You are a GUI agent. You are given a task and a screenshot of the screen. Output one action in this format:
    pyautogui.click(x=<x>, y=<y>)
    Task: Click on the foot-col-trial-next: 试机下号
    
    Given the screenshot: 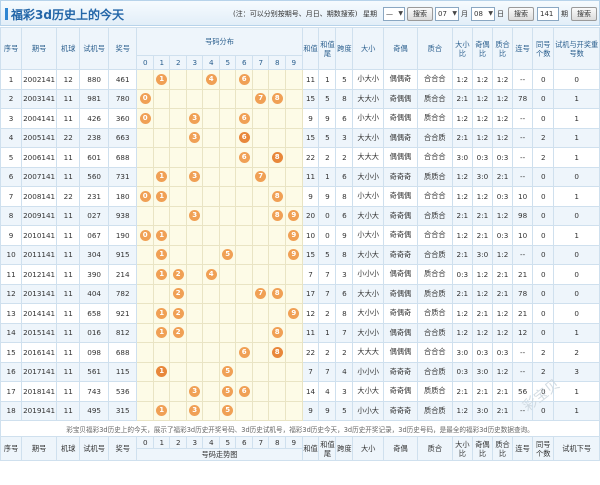 What is the action you would take?
    pyautogui.click(x=576, y=448)
    